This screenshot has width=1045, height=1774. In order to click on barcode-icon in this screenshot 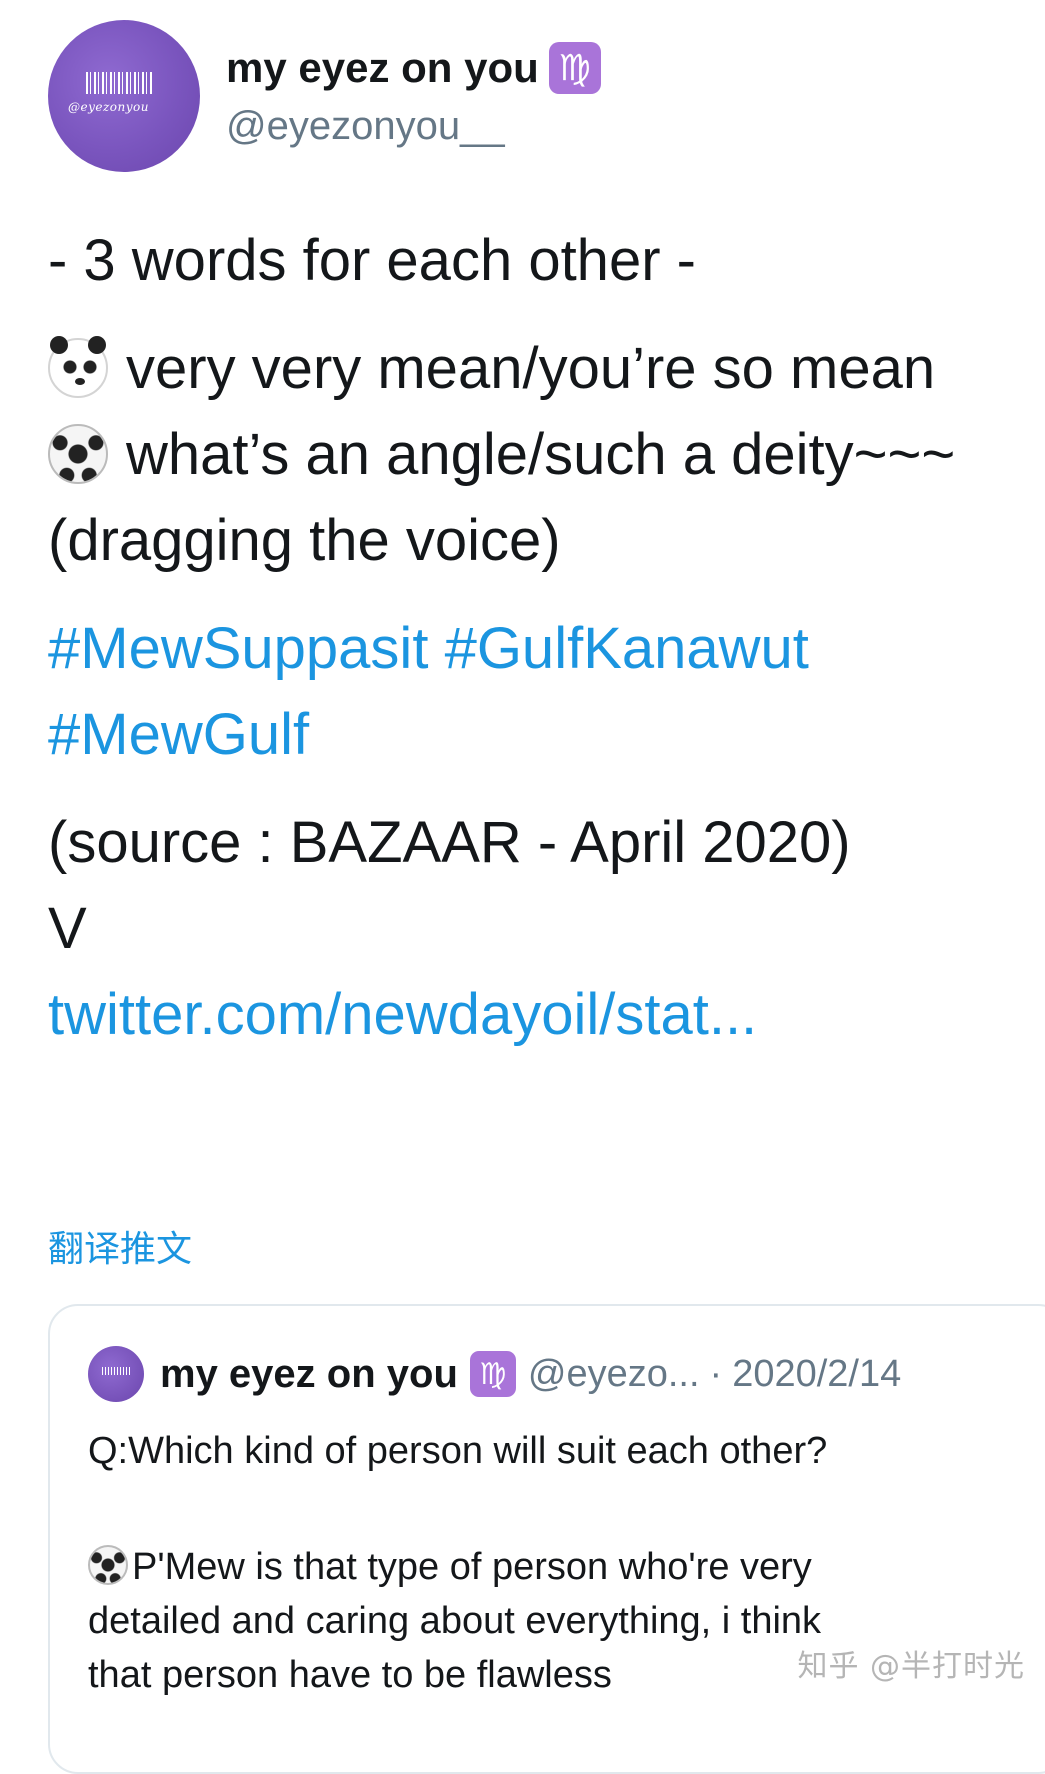, I will do `click(119, 83)`.